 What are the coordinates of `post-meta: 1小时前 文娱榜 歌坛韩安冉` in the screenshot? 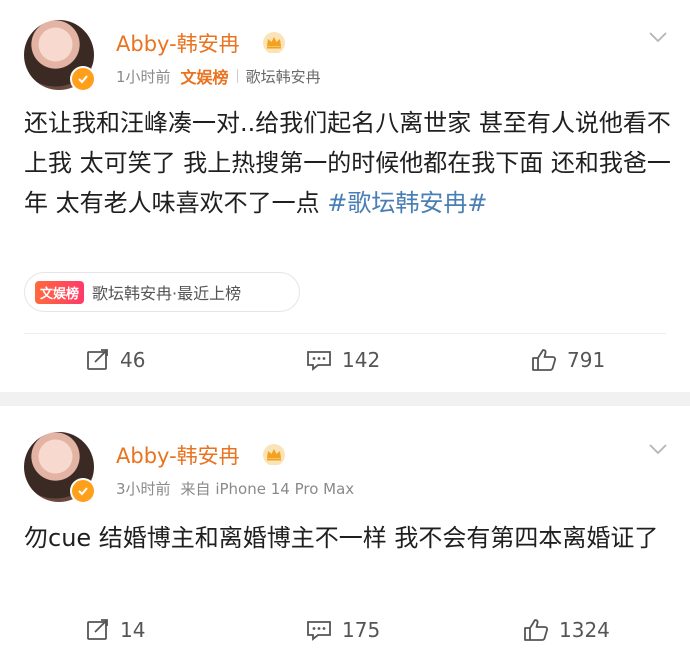 It's located at (218, 76).